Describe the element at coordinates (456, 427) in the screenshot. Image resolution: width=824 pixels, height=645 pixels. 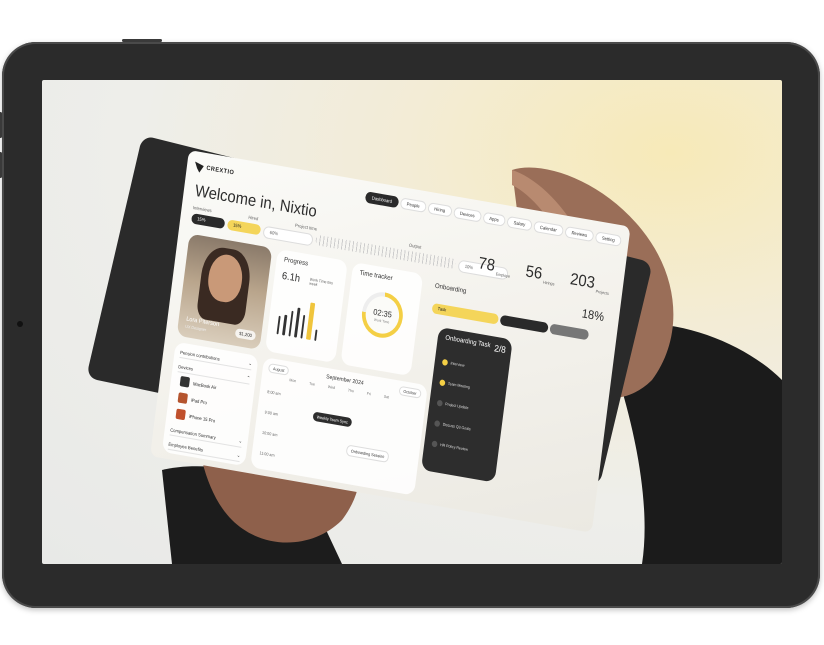
I see `task-label: Discuss Q3 Goals` at that location.